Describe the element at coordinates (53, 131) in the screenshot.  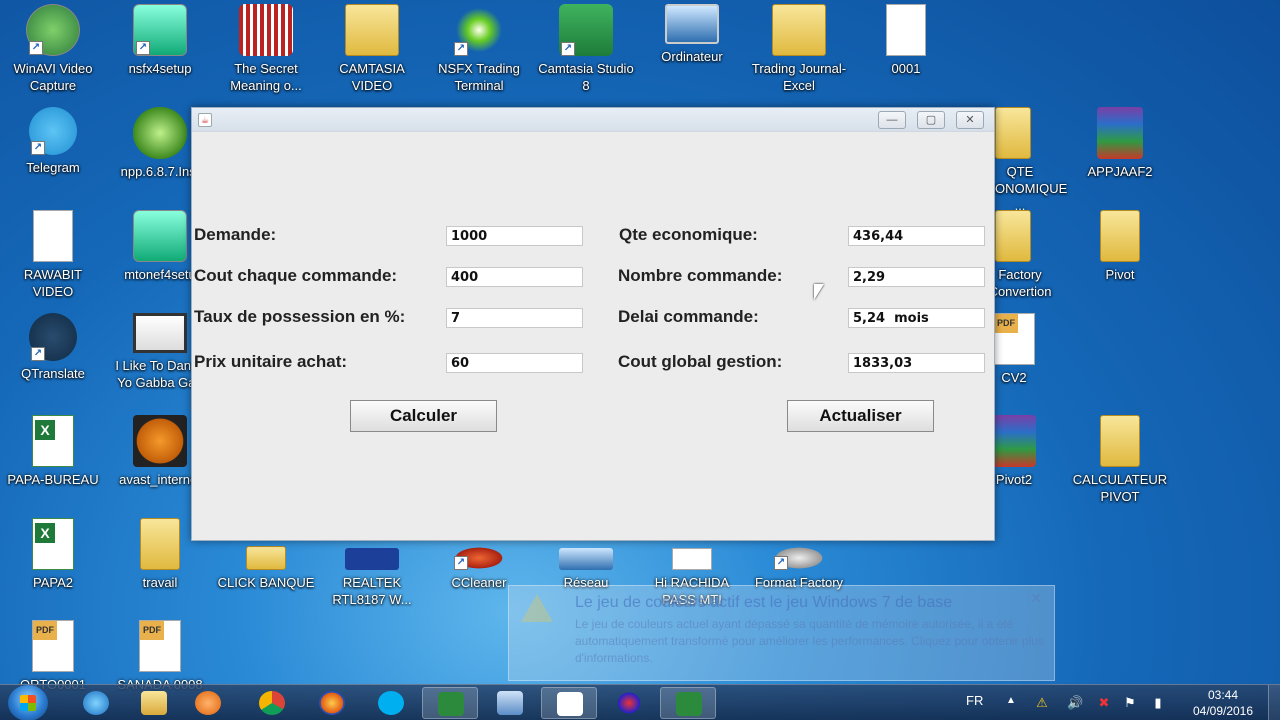
I see `telegram-icon: ↗` at that location.